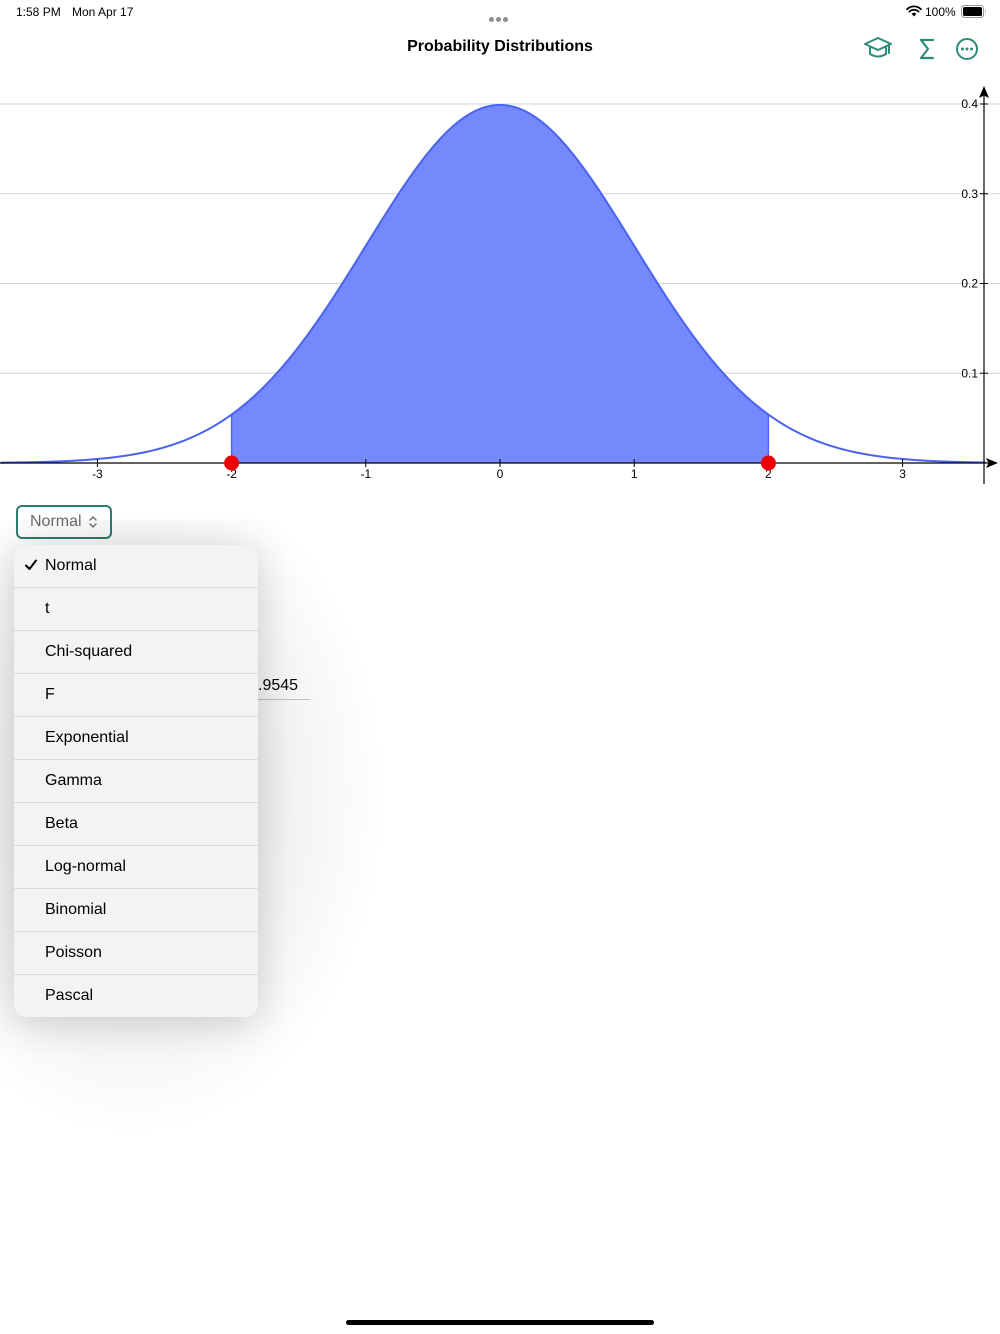  I want to click on dropdown-item-label: Beta, so click(61, 823).